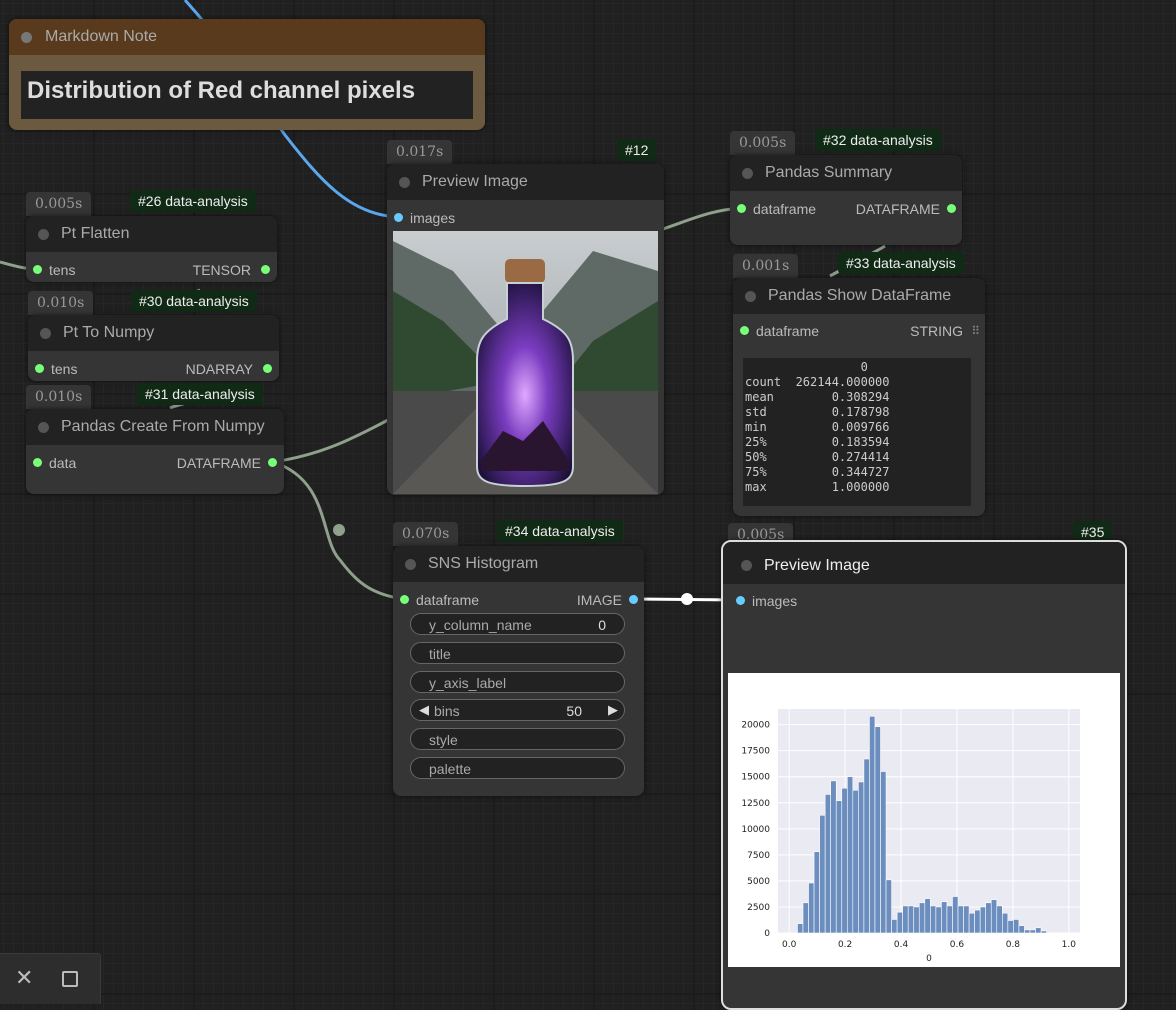 Image resolution: width=1176 pixels, height=1010 pixels. What do you see at coordinates (525, 362) in the screenshot?
I see `preview-image-bottle` at bounding box center [525, 362].